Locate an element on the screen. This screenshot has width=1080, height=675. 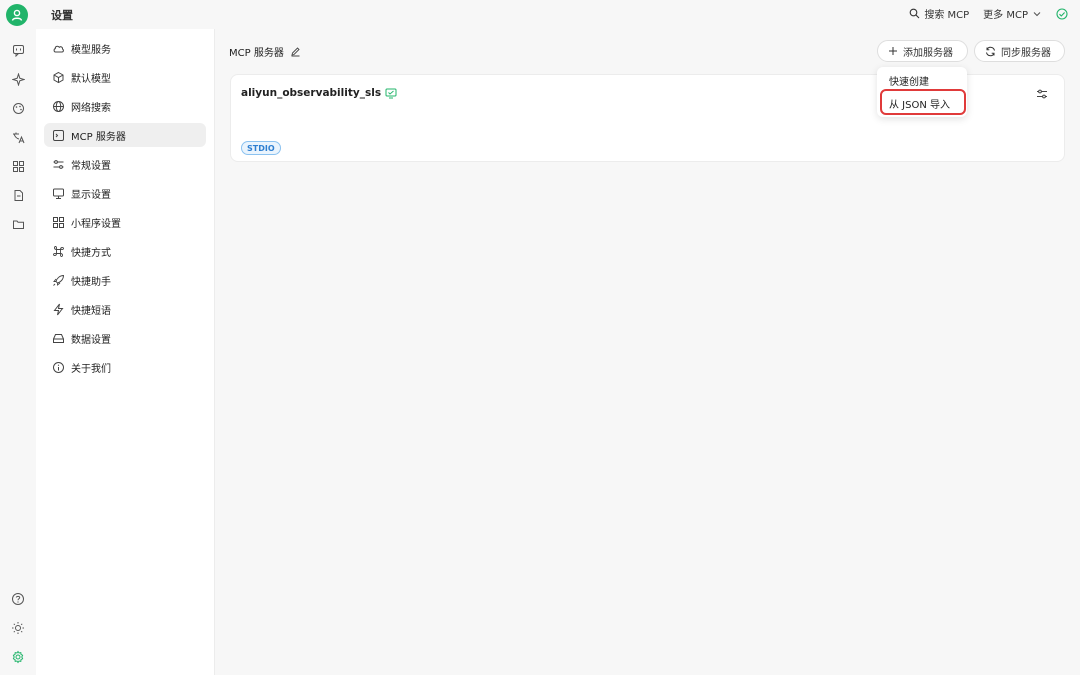
info-icon is located at coordinates (58, 367).